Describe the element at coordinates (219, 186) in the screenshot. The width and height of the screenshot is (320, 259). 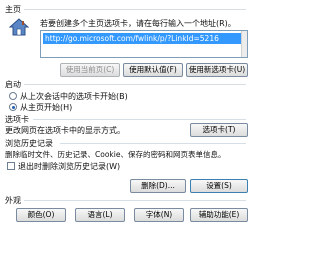
I see `history-settings-button: 设置(S)` at that location.